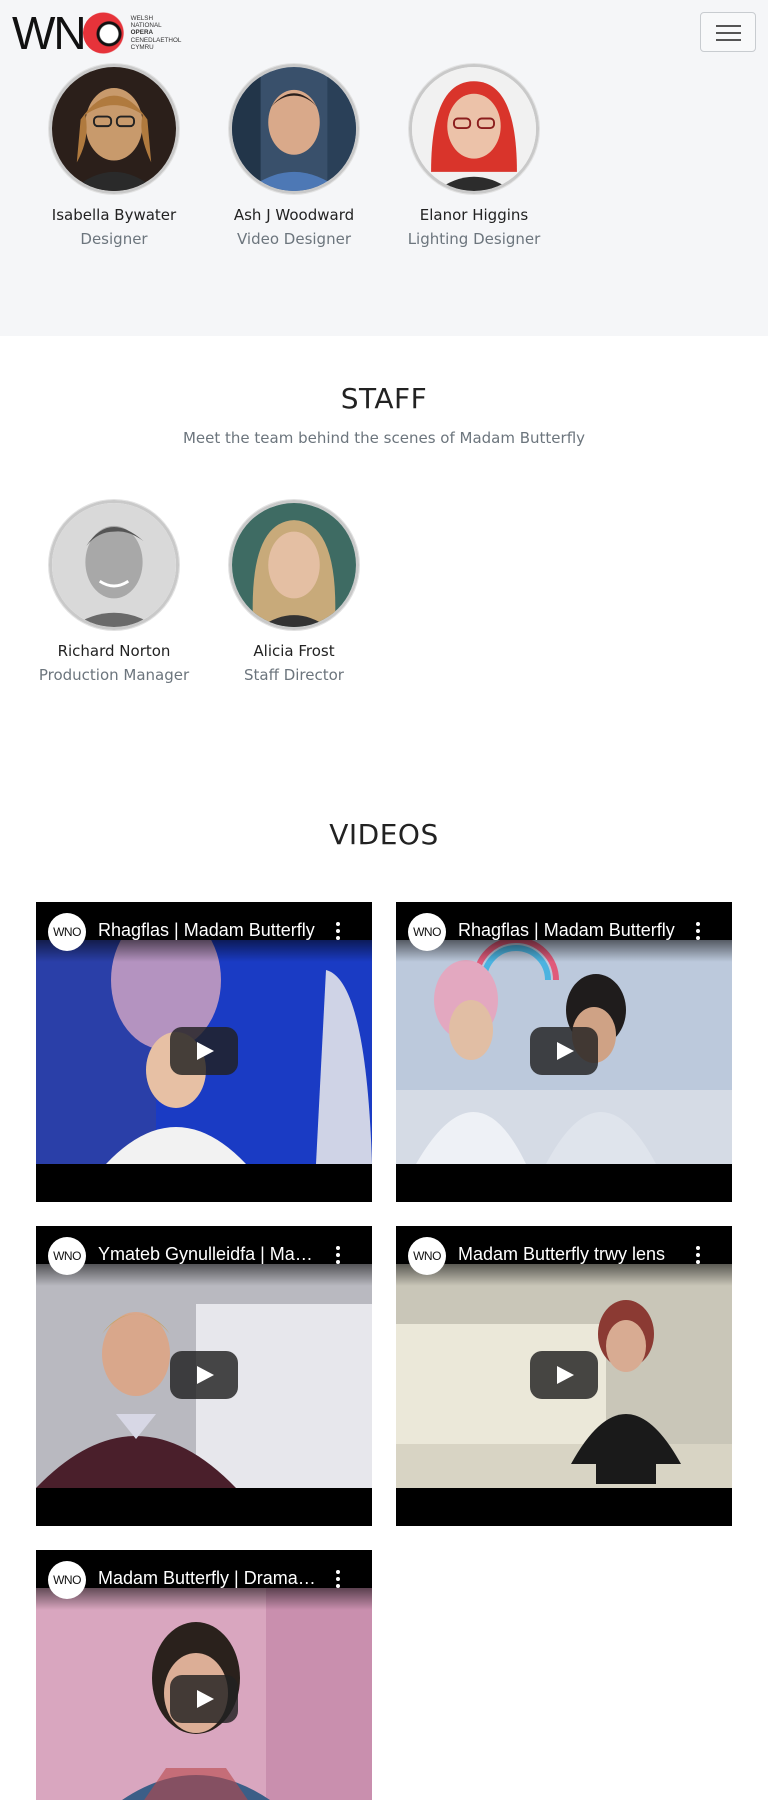  I want to click on video-embed: WNO Madam Butterfly trwy lens, so click(564, 1376).